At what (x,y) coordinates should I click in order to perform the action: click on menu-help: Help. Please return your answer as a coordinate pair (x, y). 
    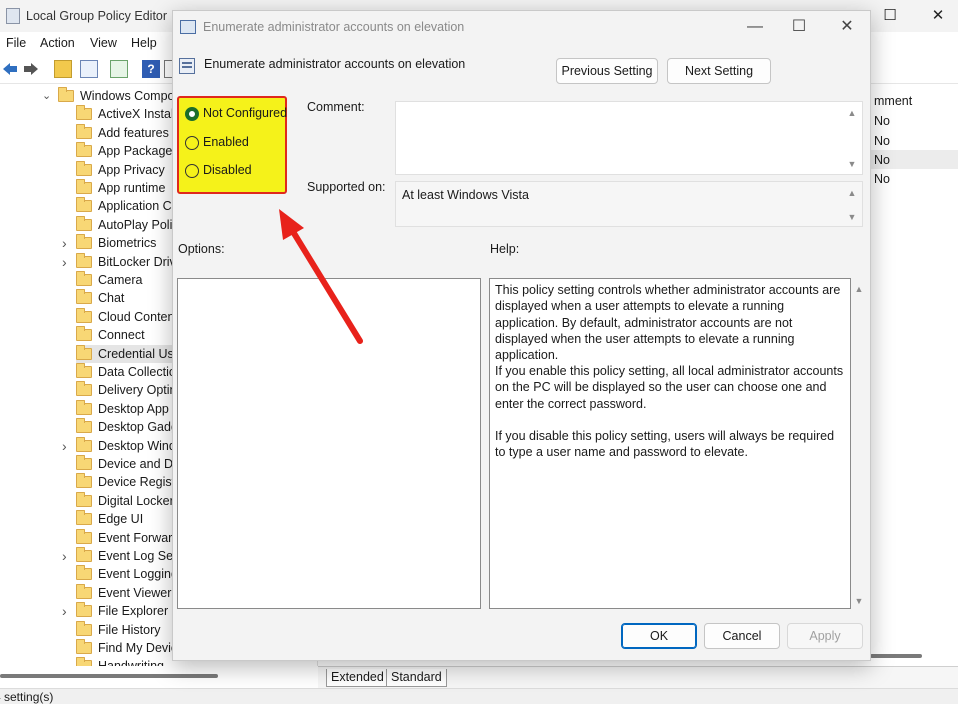
    Looking at the image, I should click on (144, 43).